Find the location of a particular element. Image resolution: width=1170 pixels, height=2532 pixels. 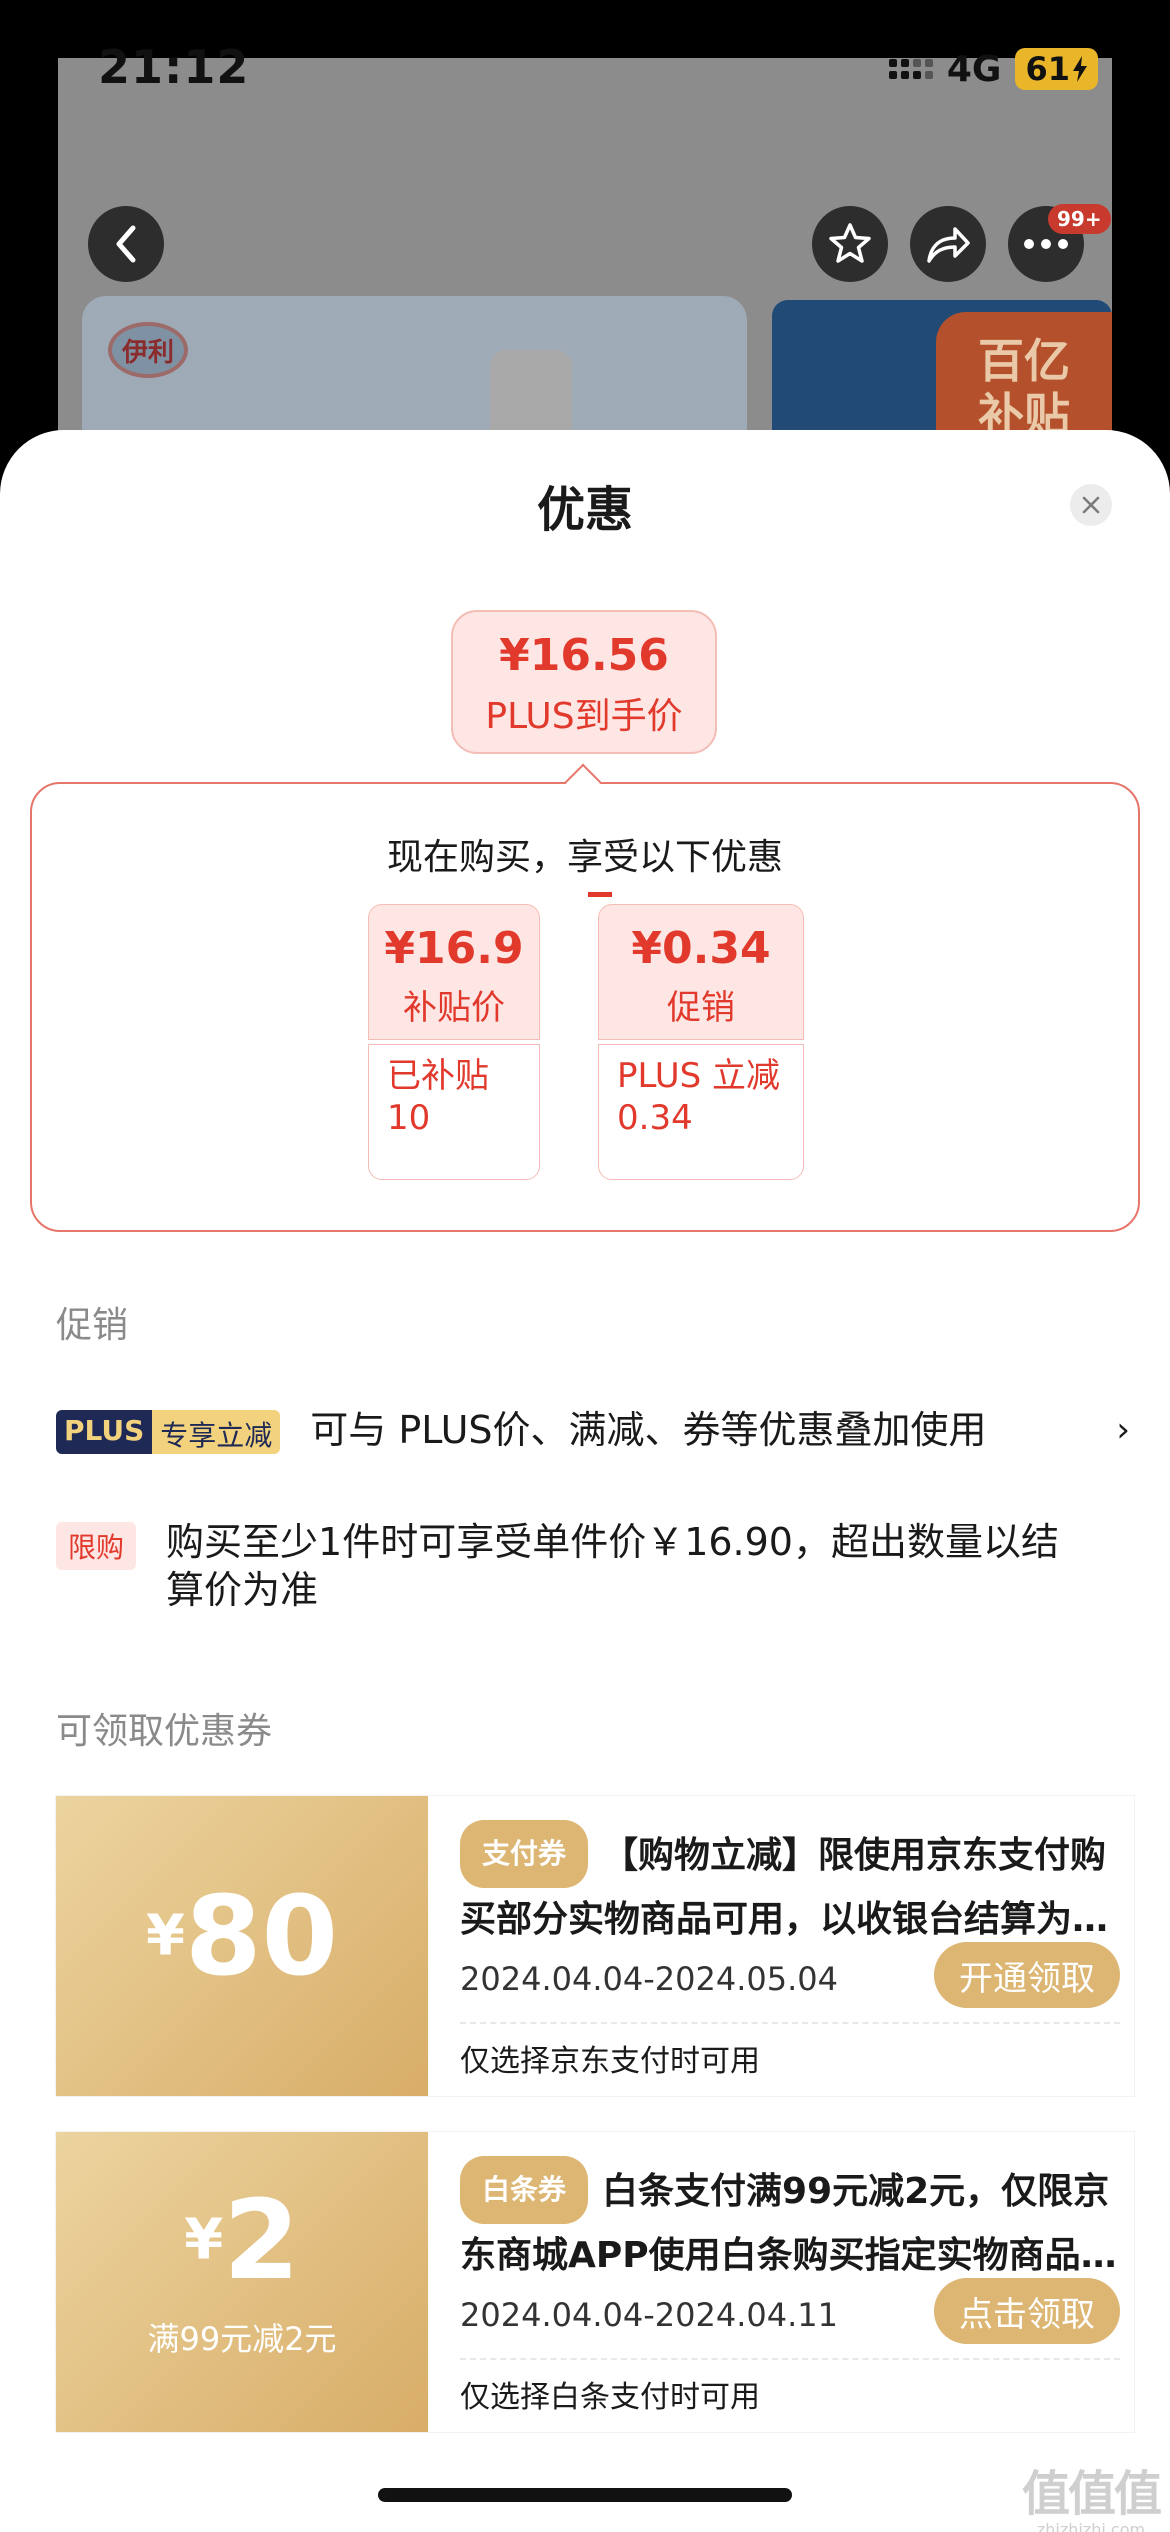

coupon-amount: 2 is located at coordinates (261, 2240).